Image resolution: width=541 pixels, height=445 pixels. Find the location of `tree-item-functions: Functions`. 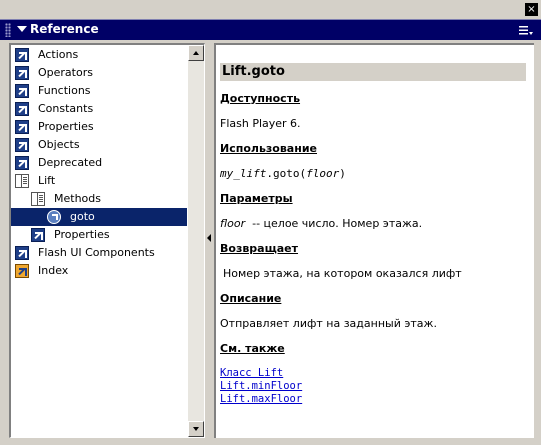

tree-item-functions: Functions is located at coordinates (99, 91).